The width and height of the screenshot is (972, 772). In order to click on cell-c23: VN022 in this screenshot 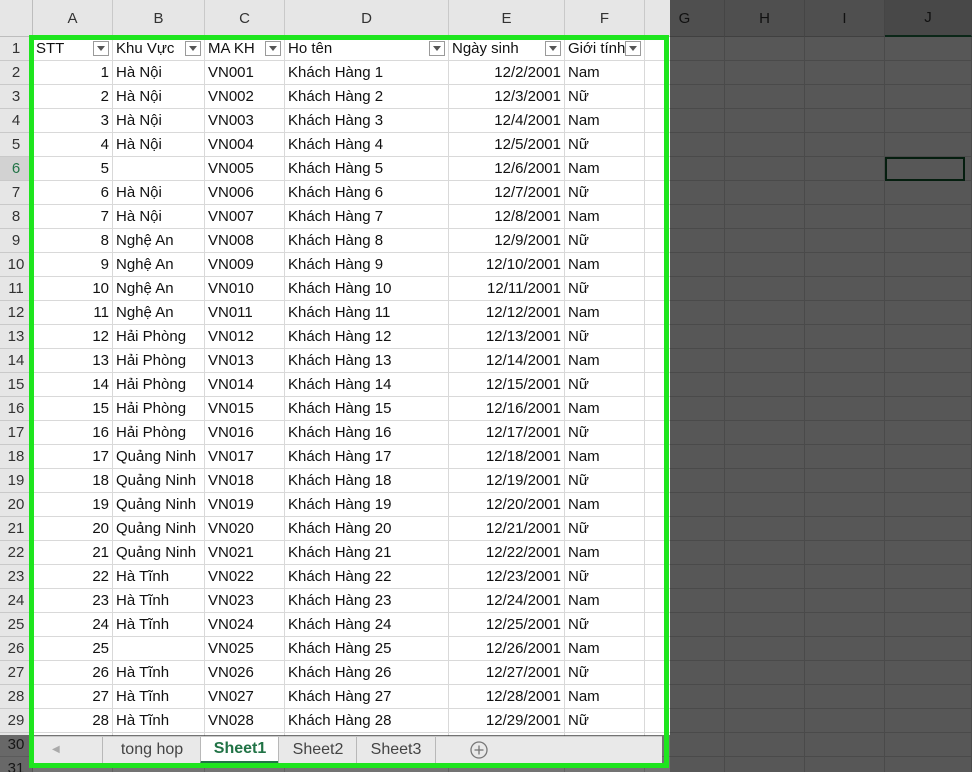, I will do `click(245, 577)`.